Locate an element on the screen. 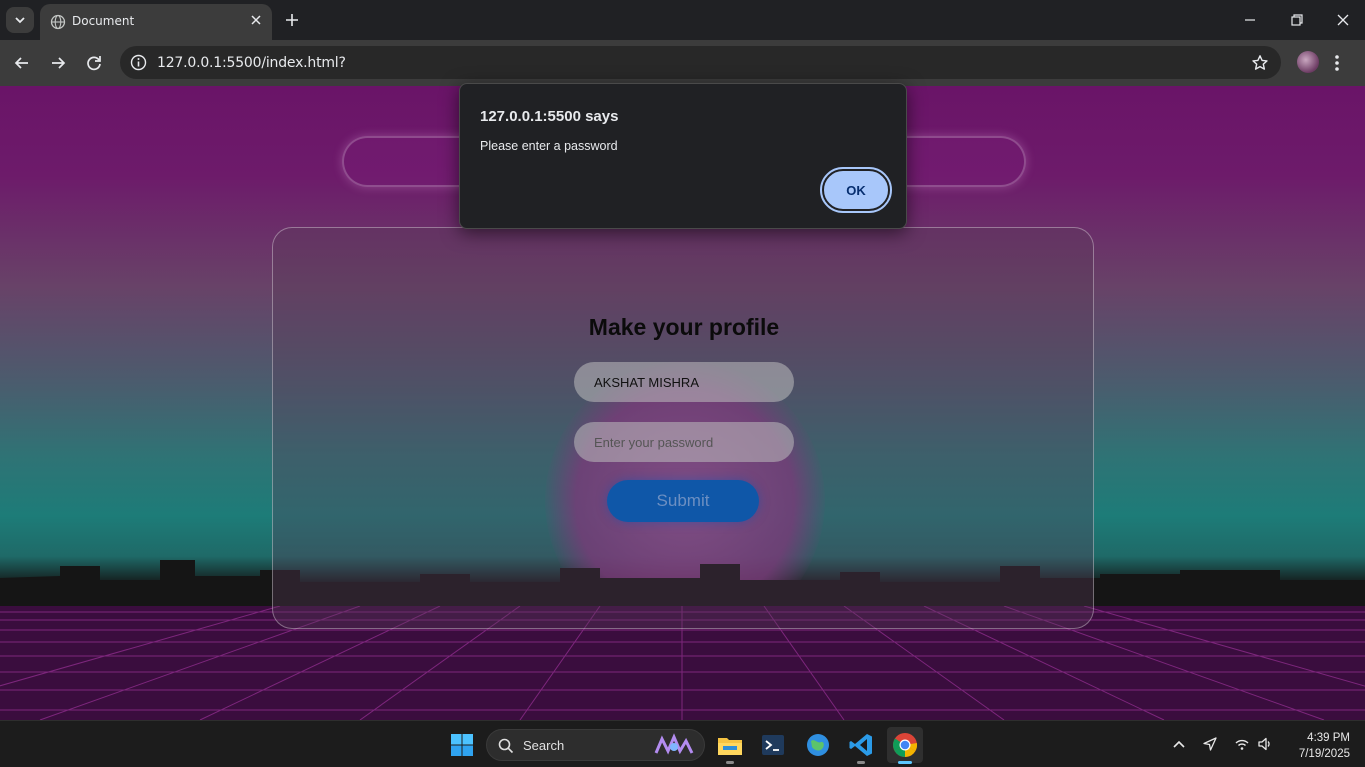  close-window-icon is located at coordinates (1343, 20).